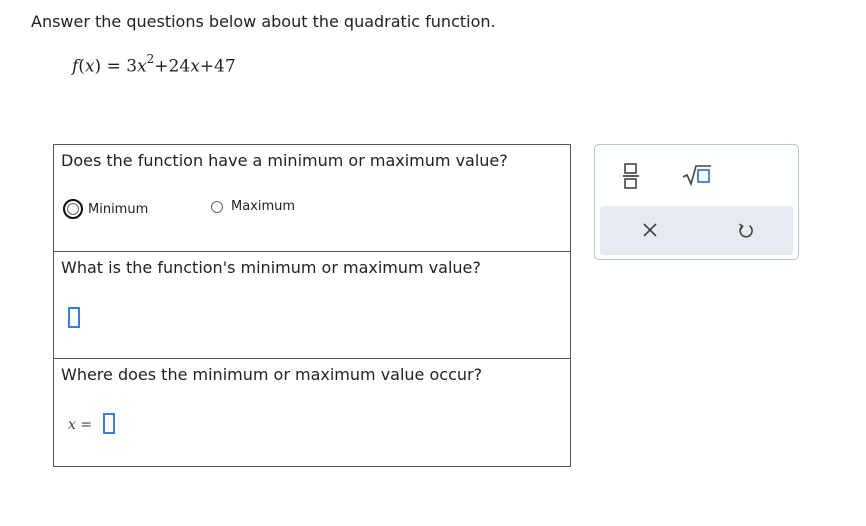  Describe the element at coordinates (179, 66) in the screenshot. I see `coefficient-b: 24` at that location.